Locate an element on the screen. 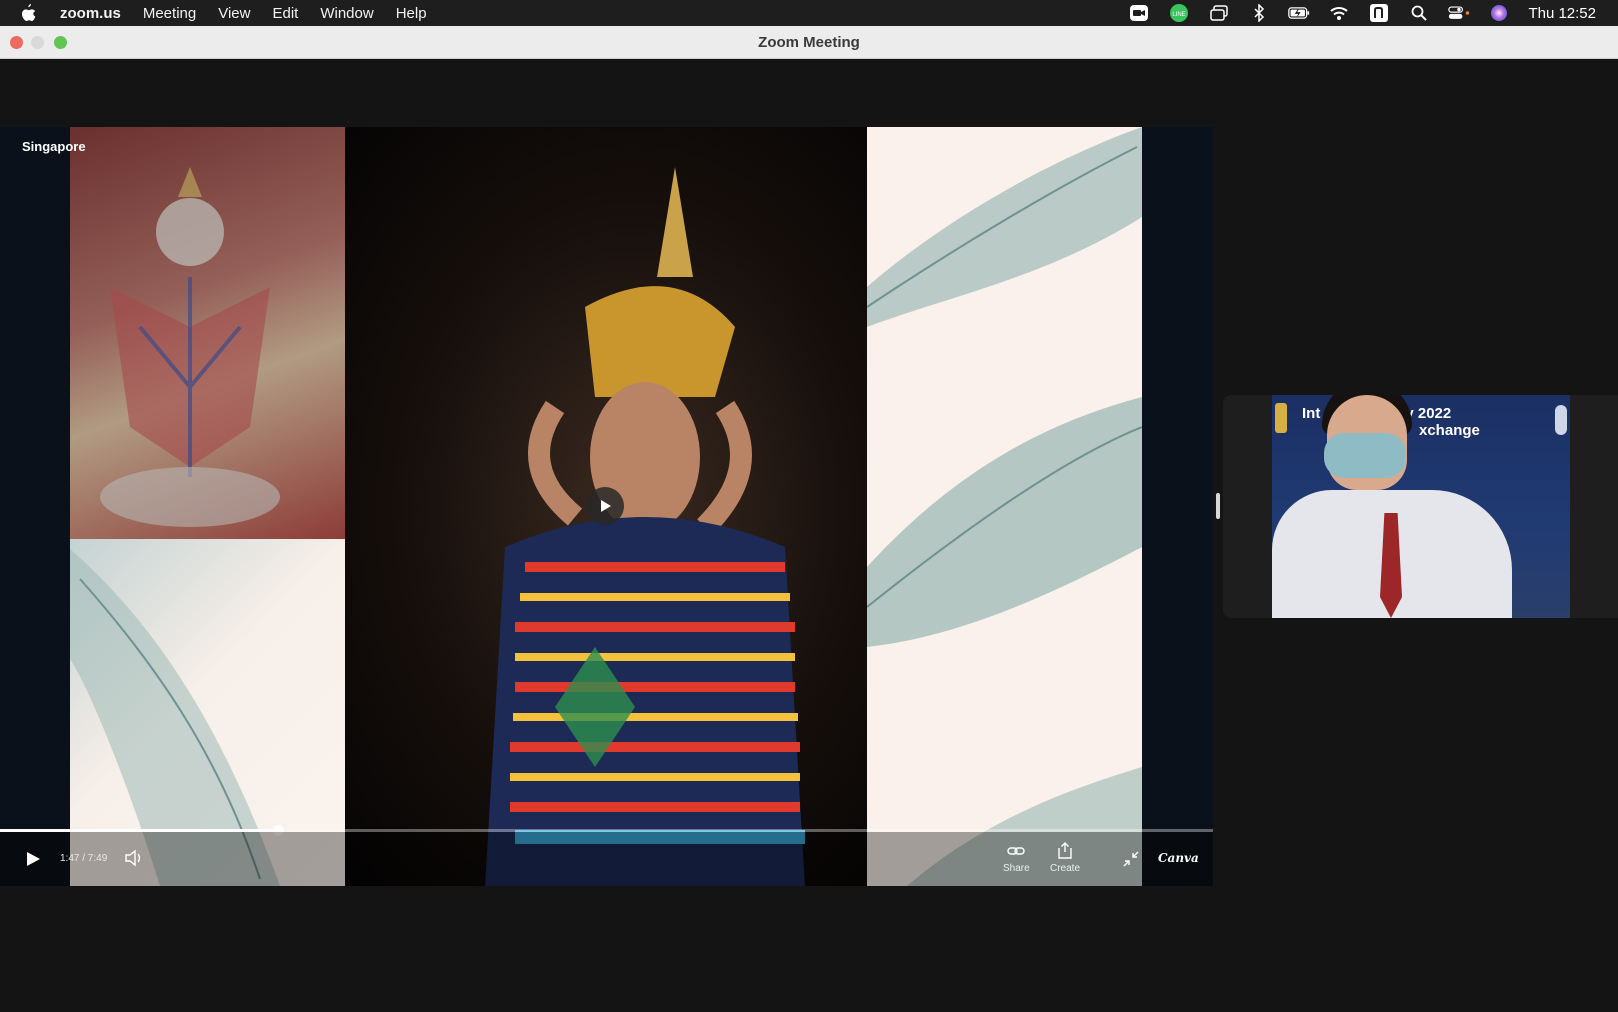  video-time: 1:47 / 7:49 is located at coordinates (84, 858).